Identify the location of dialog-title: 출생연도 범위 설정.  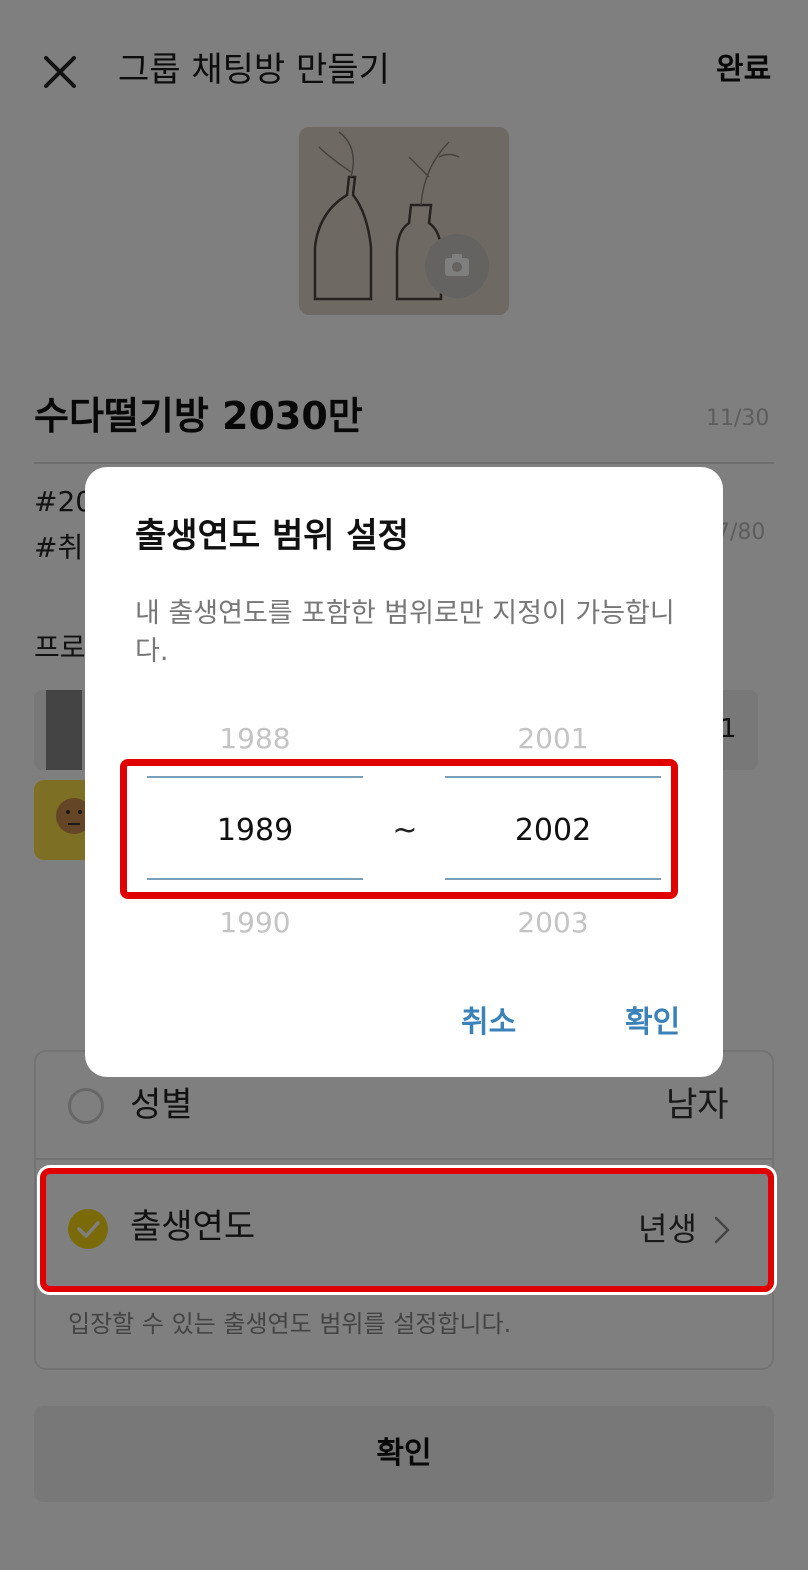
(272, 536).